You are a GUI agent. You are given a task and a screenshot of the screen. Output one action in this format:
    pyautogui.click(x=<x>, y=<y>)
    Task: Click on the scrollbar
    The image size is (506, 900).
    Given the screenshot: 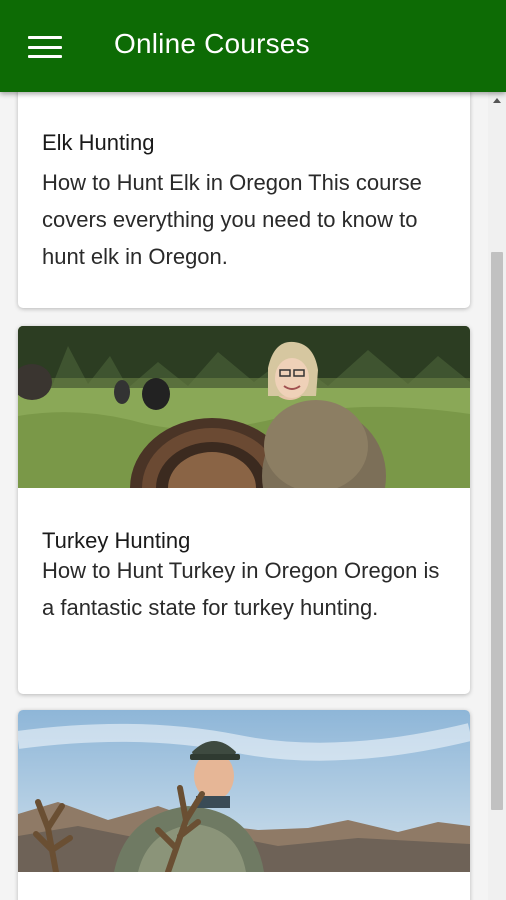 What is the action you would take?
    pyautogui.click(x=497, y=496)
    